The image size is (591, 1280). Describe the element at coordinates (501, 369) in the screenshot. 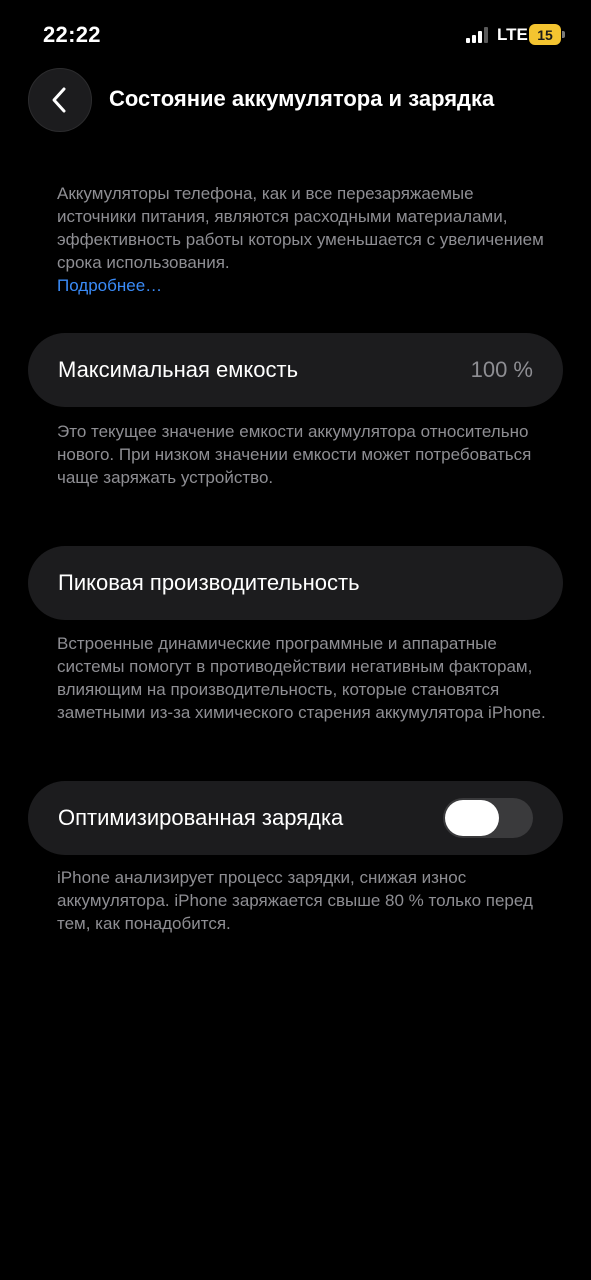

I see `max-capacity-value: 100 %` at that location.